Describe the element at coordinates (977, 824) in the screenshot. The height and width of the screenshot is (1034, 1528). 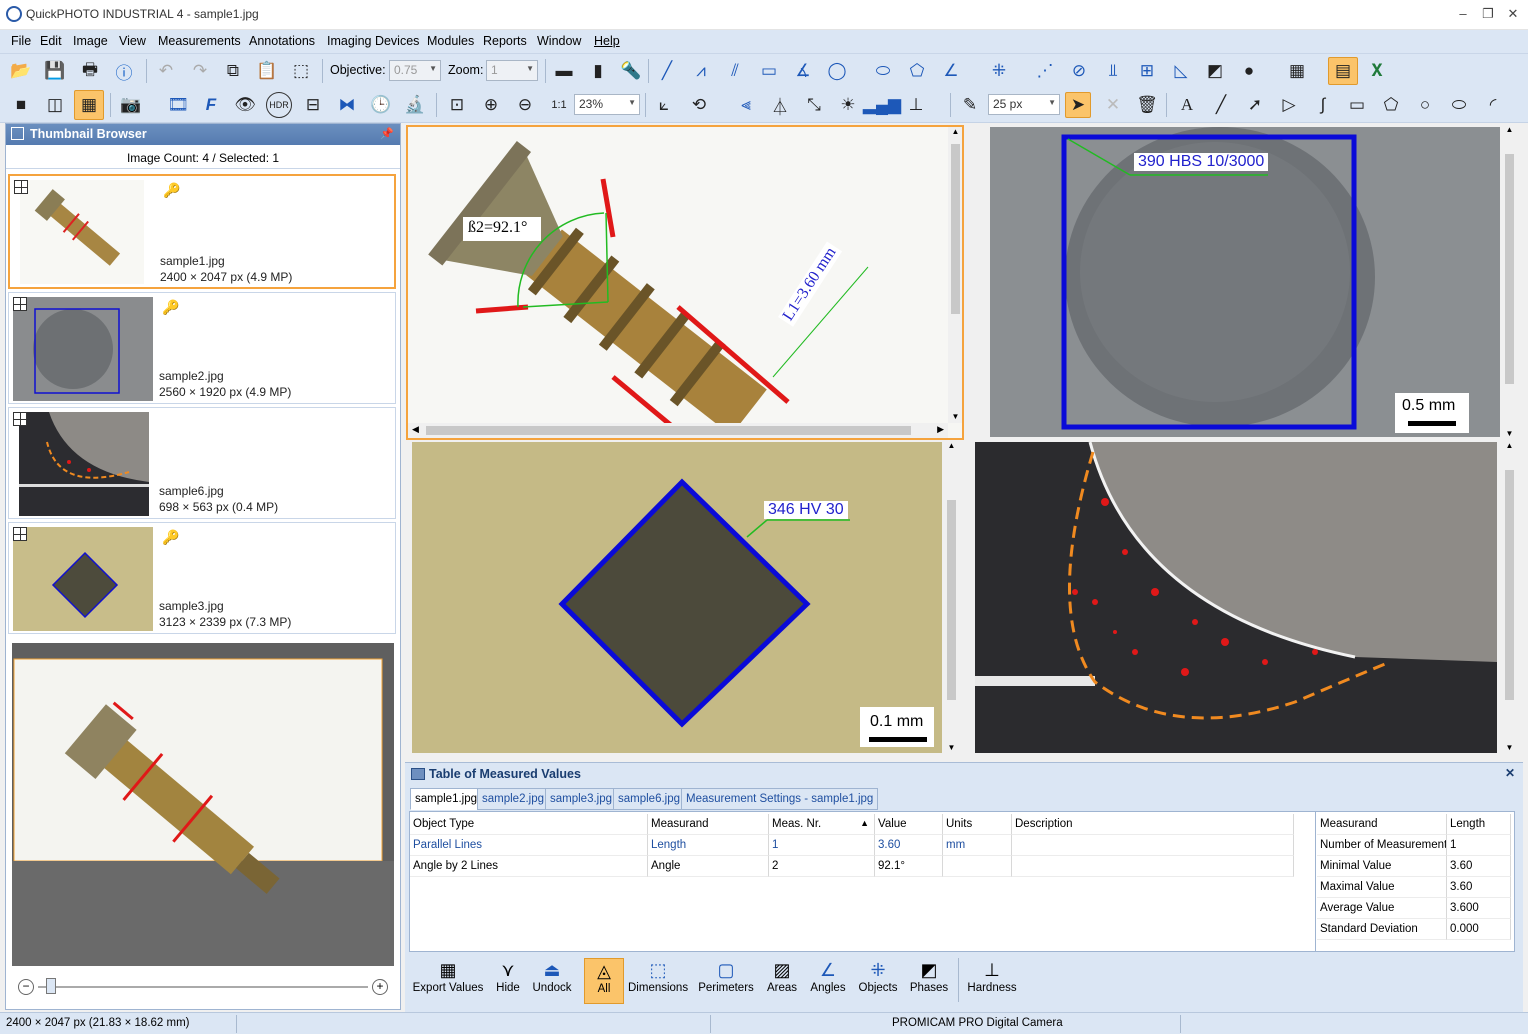
I see `column-header: Units` at that location.